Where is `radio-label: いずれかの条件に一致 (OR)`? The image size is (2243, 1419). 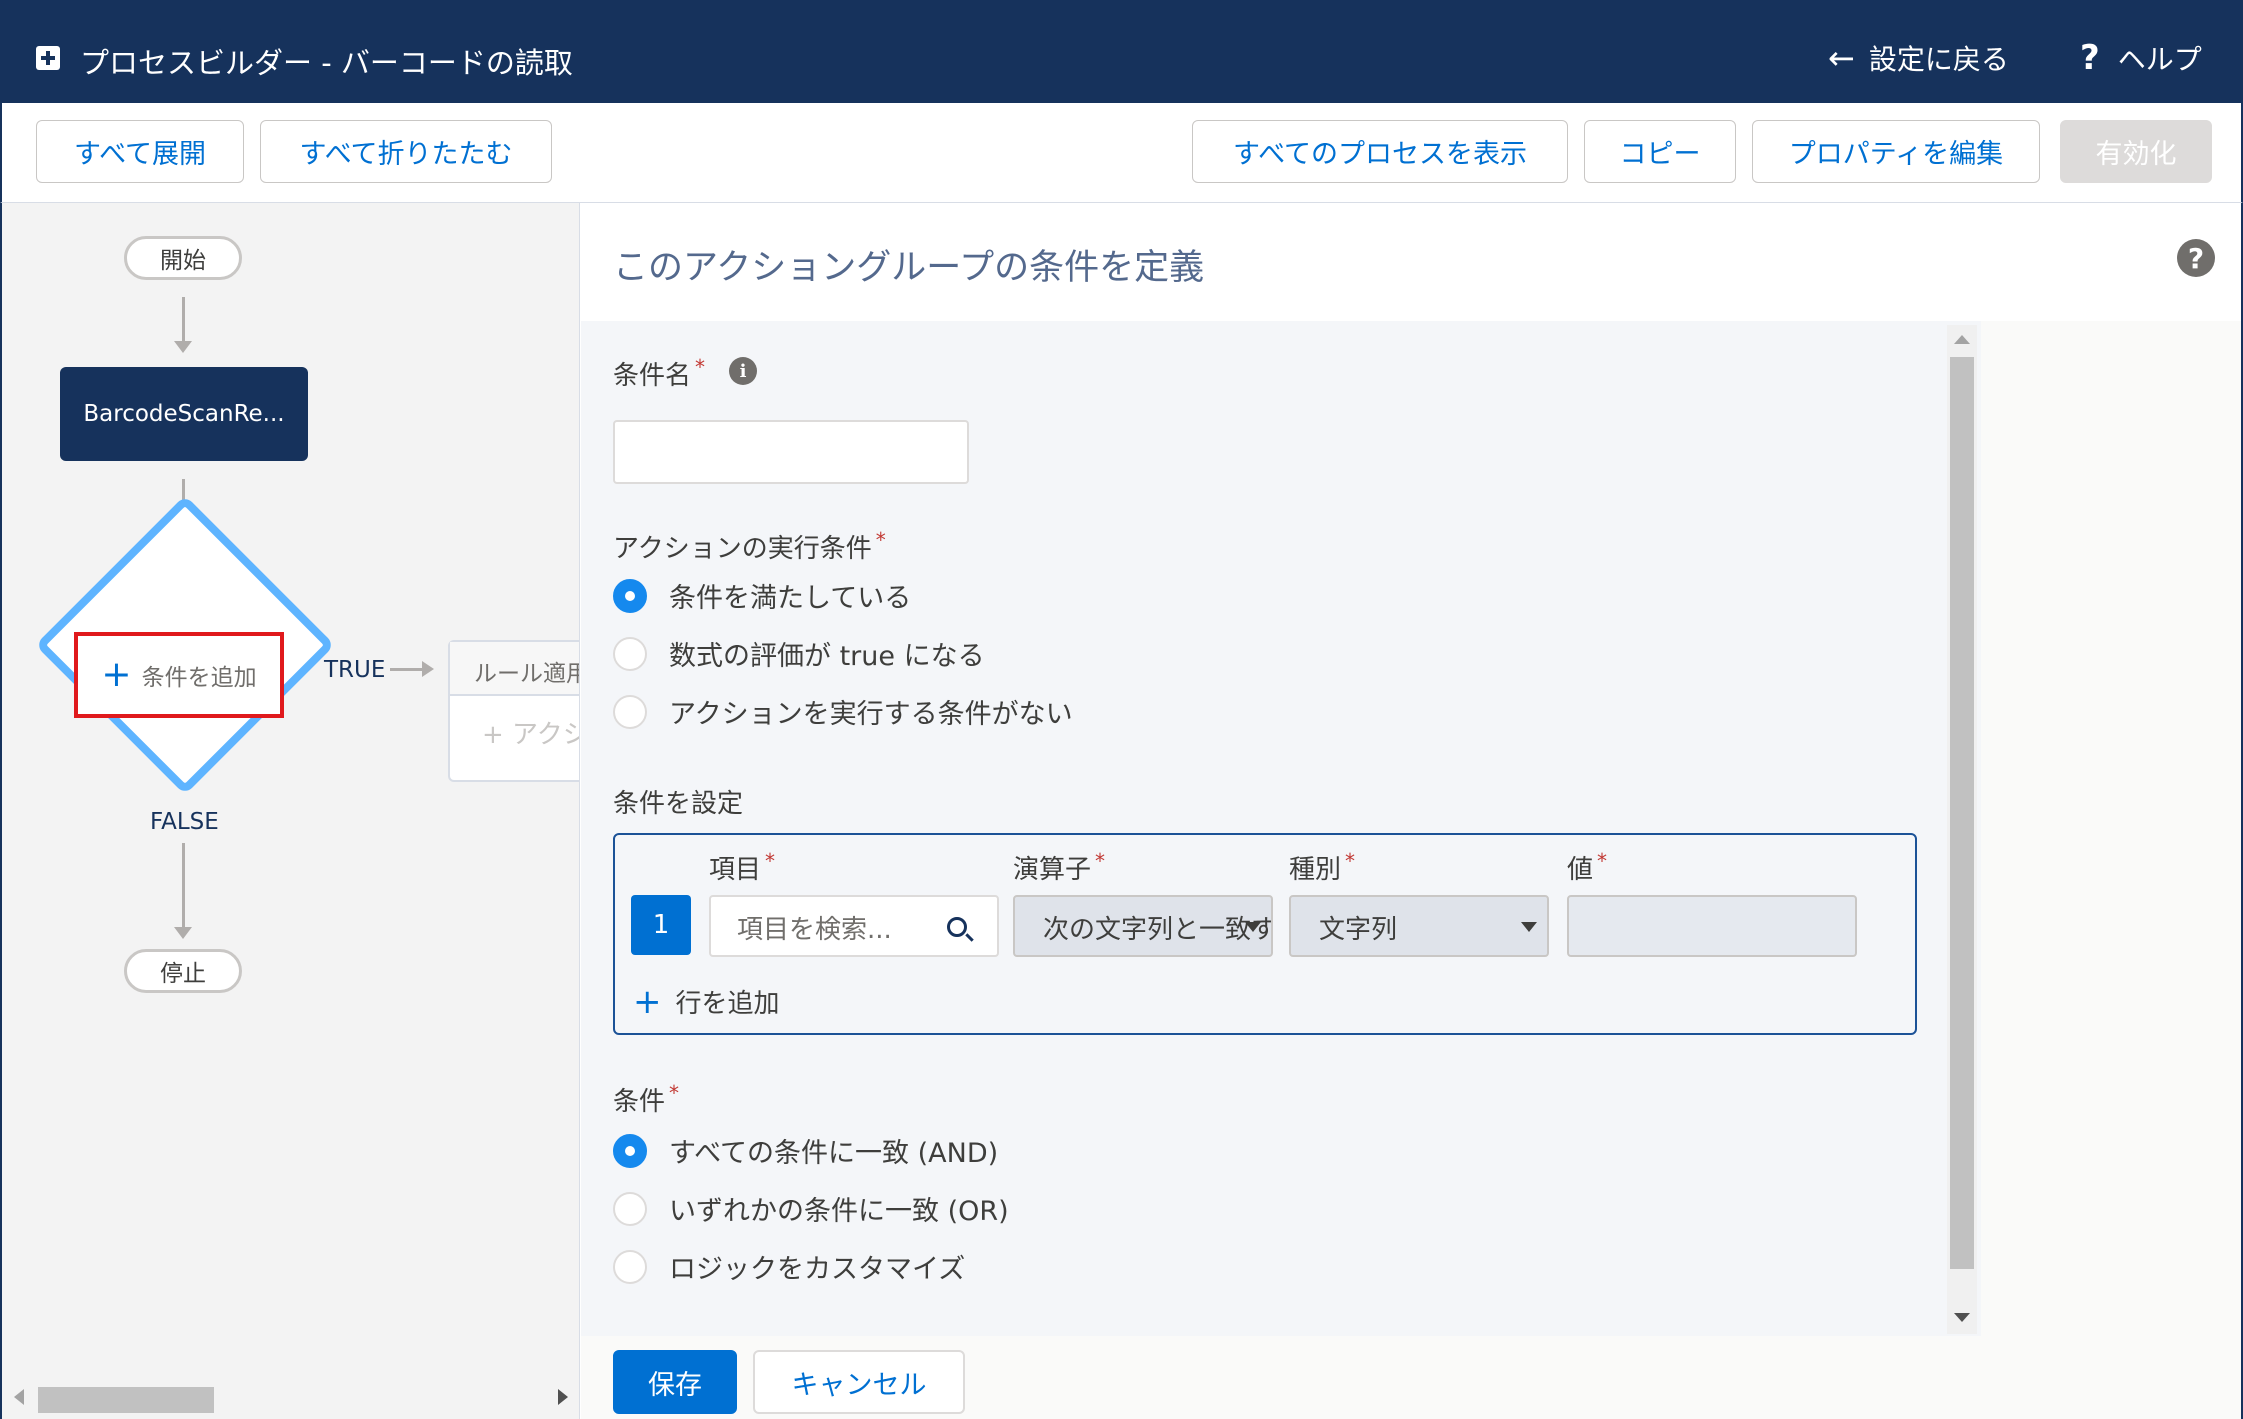
radio-label: いずれかの条件に一致 (OR) is located at coordinates (839, 1211).